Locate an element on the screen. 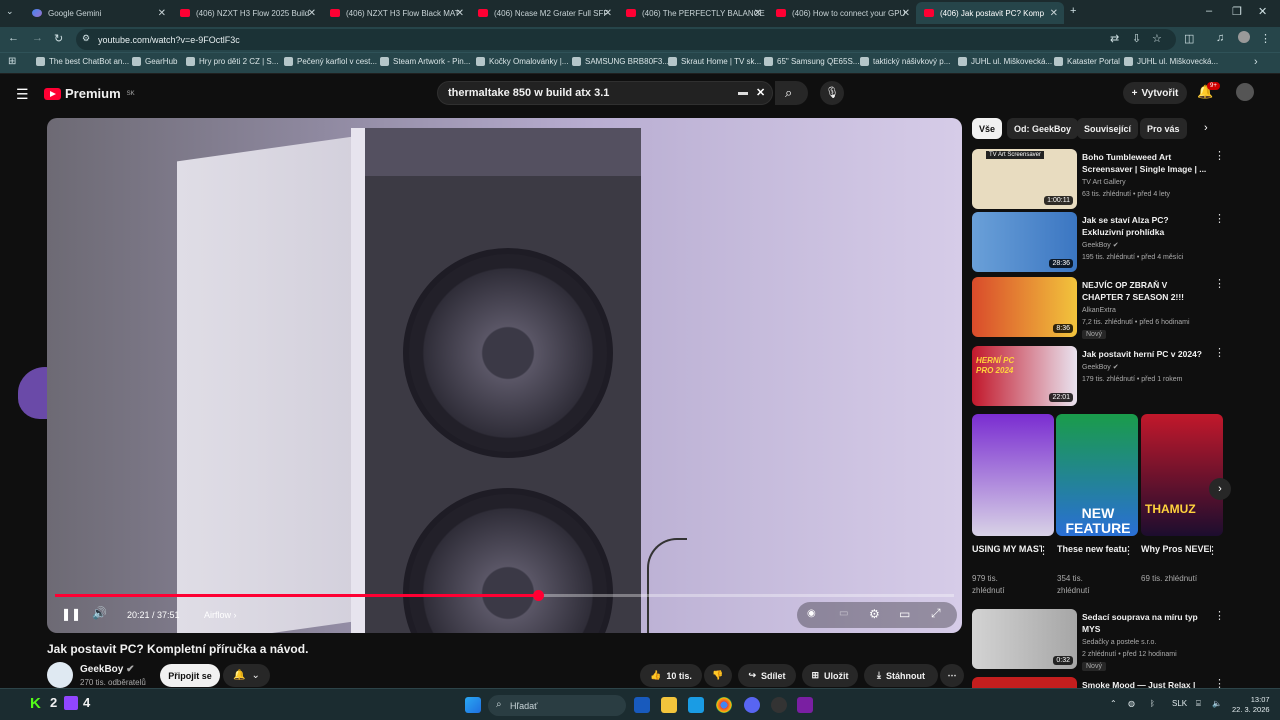 The image size is (1280, 720). notification-settings-button: 🔔 ⌄ is located at coordinates (246, 675).